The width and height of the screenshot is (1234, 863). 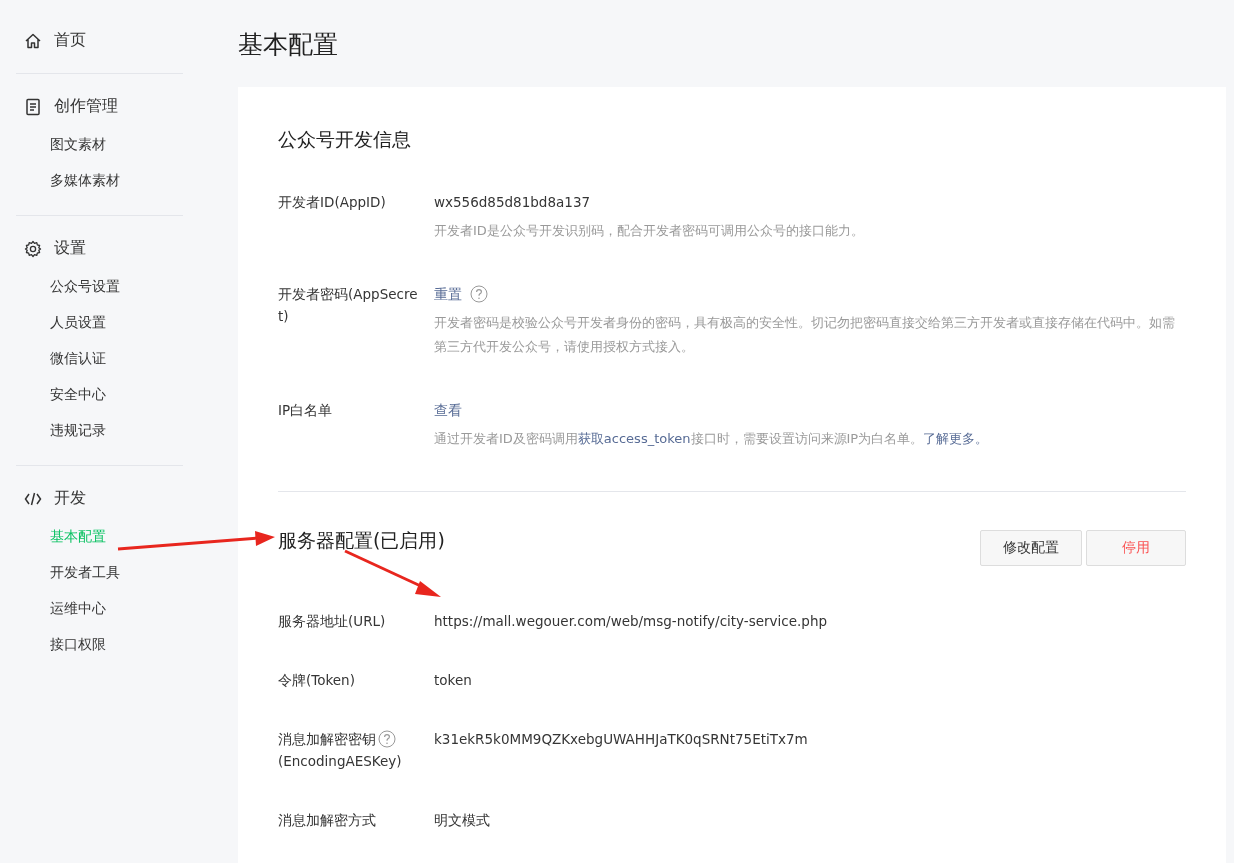 What do you see at coordinates (453, 680) in the screenshot?
I see `field-value: token` at bounding box center [453, 680].